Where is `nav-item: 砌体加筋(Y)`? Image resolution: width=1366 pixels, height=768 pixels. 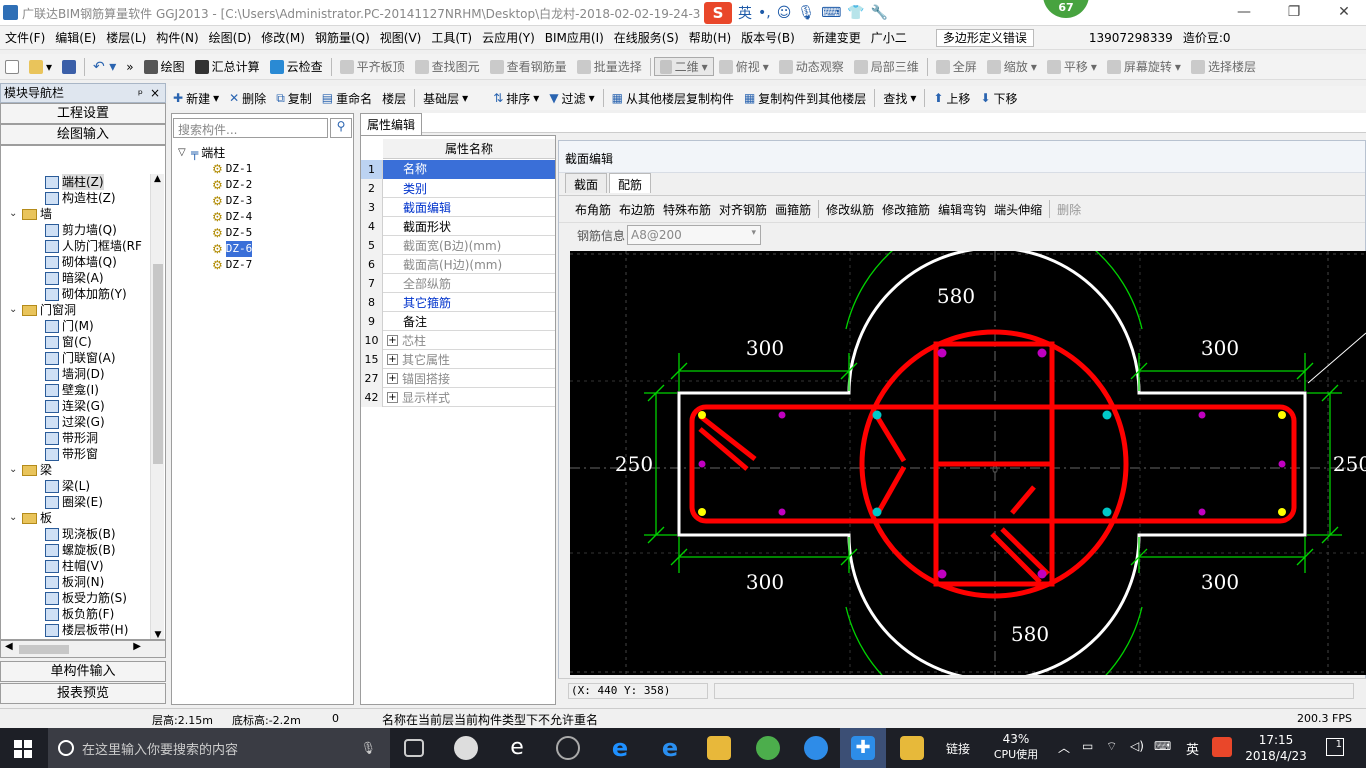 nav-item: 砌体加筋(Y) is located at coordinates (86, 294).